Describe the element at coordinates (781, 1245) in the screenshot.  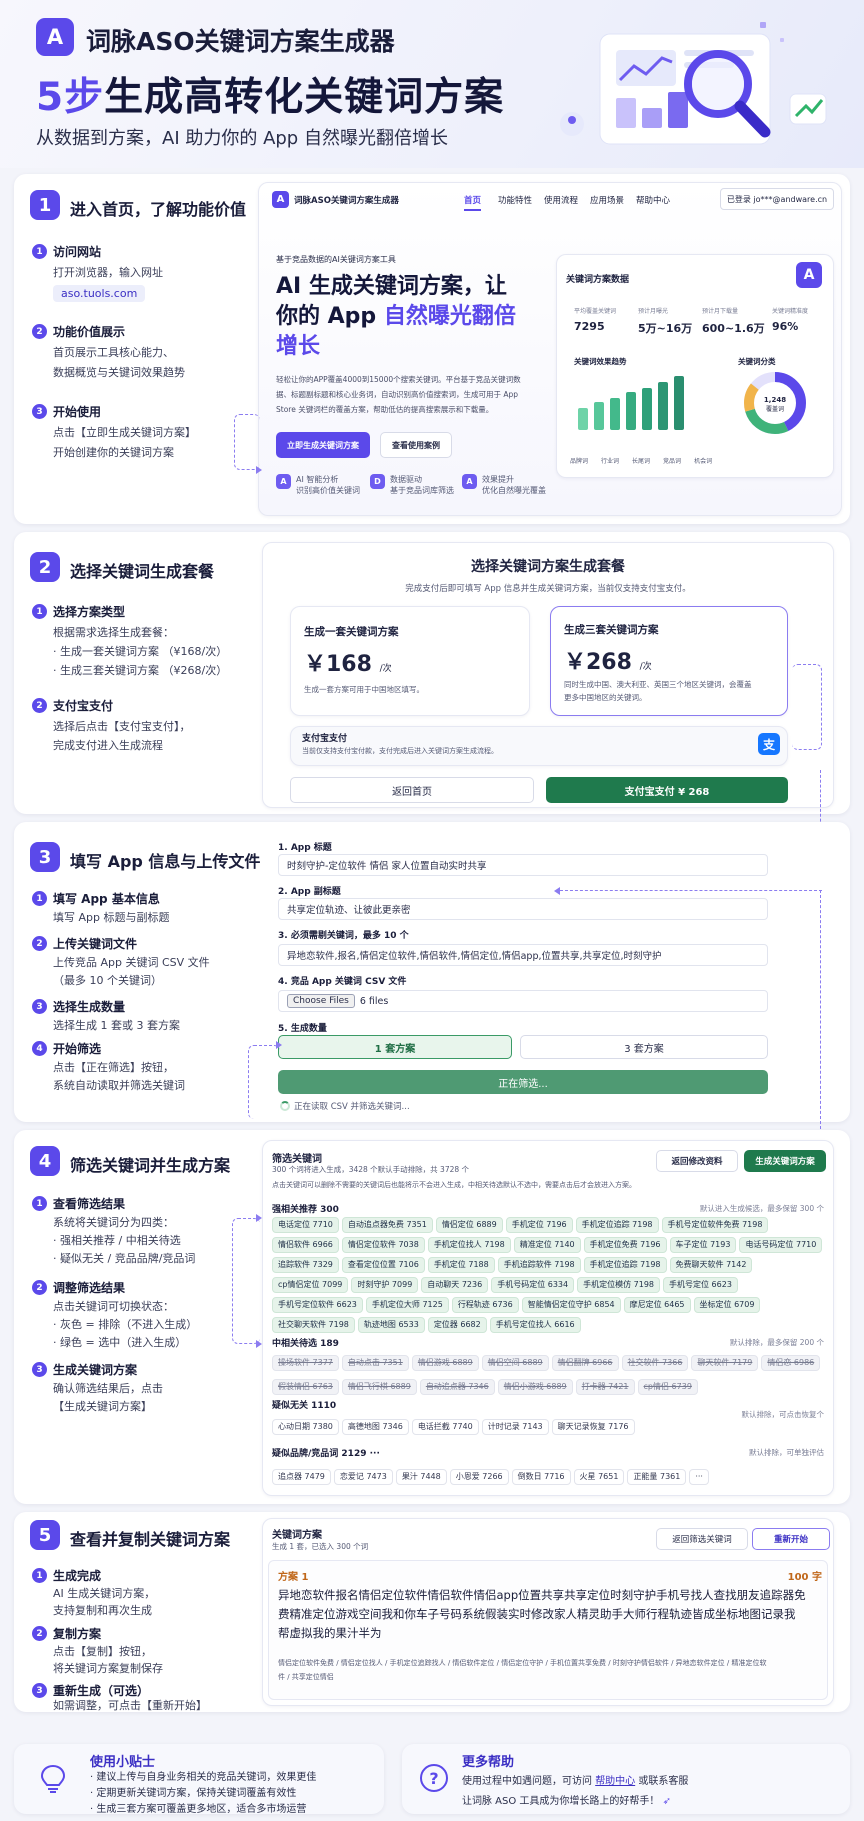
I see `keyword-chip: 电话号码定位 7710` at that location.